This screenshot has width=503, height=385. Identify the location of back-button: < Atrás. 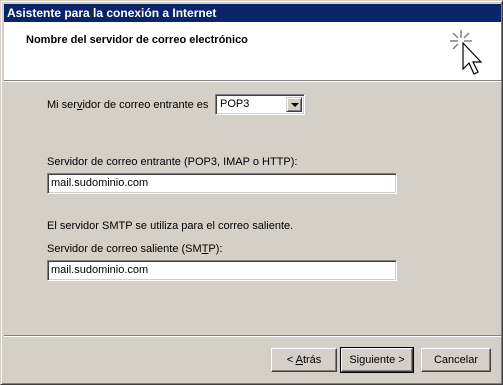
(304, 360).